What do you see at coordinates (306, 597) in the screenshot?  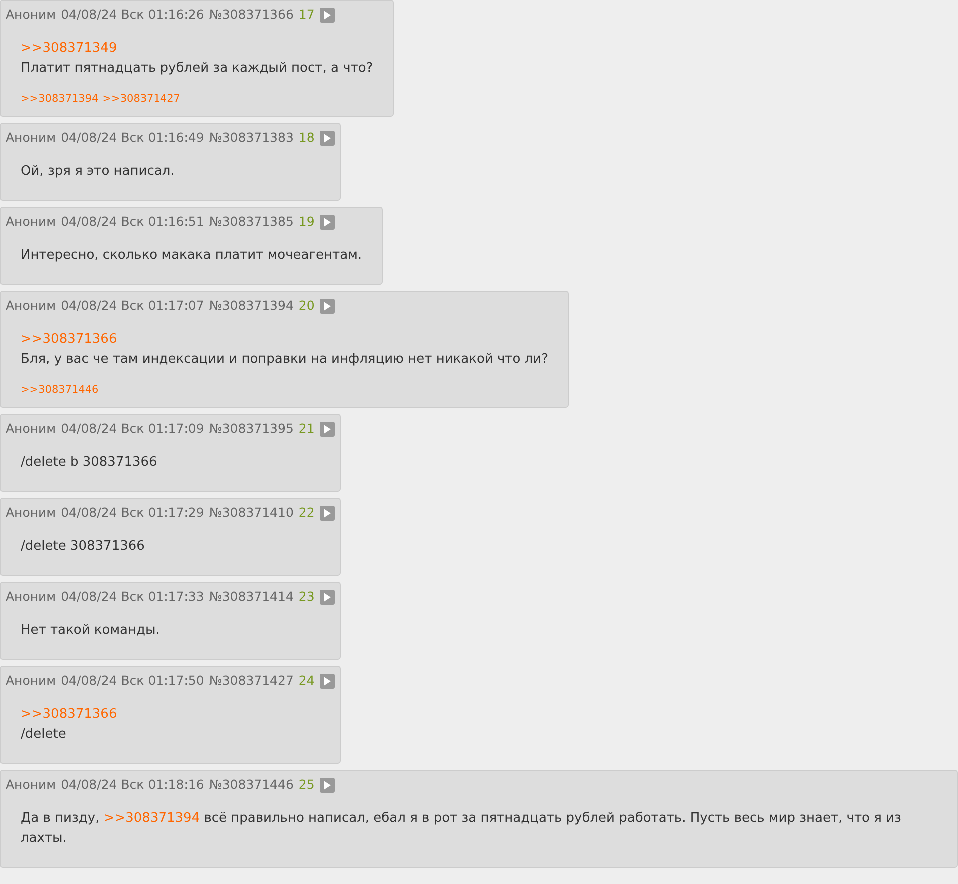 I see `post-index: 23` at bounding box center [306, 597].